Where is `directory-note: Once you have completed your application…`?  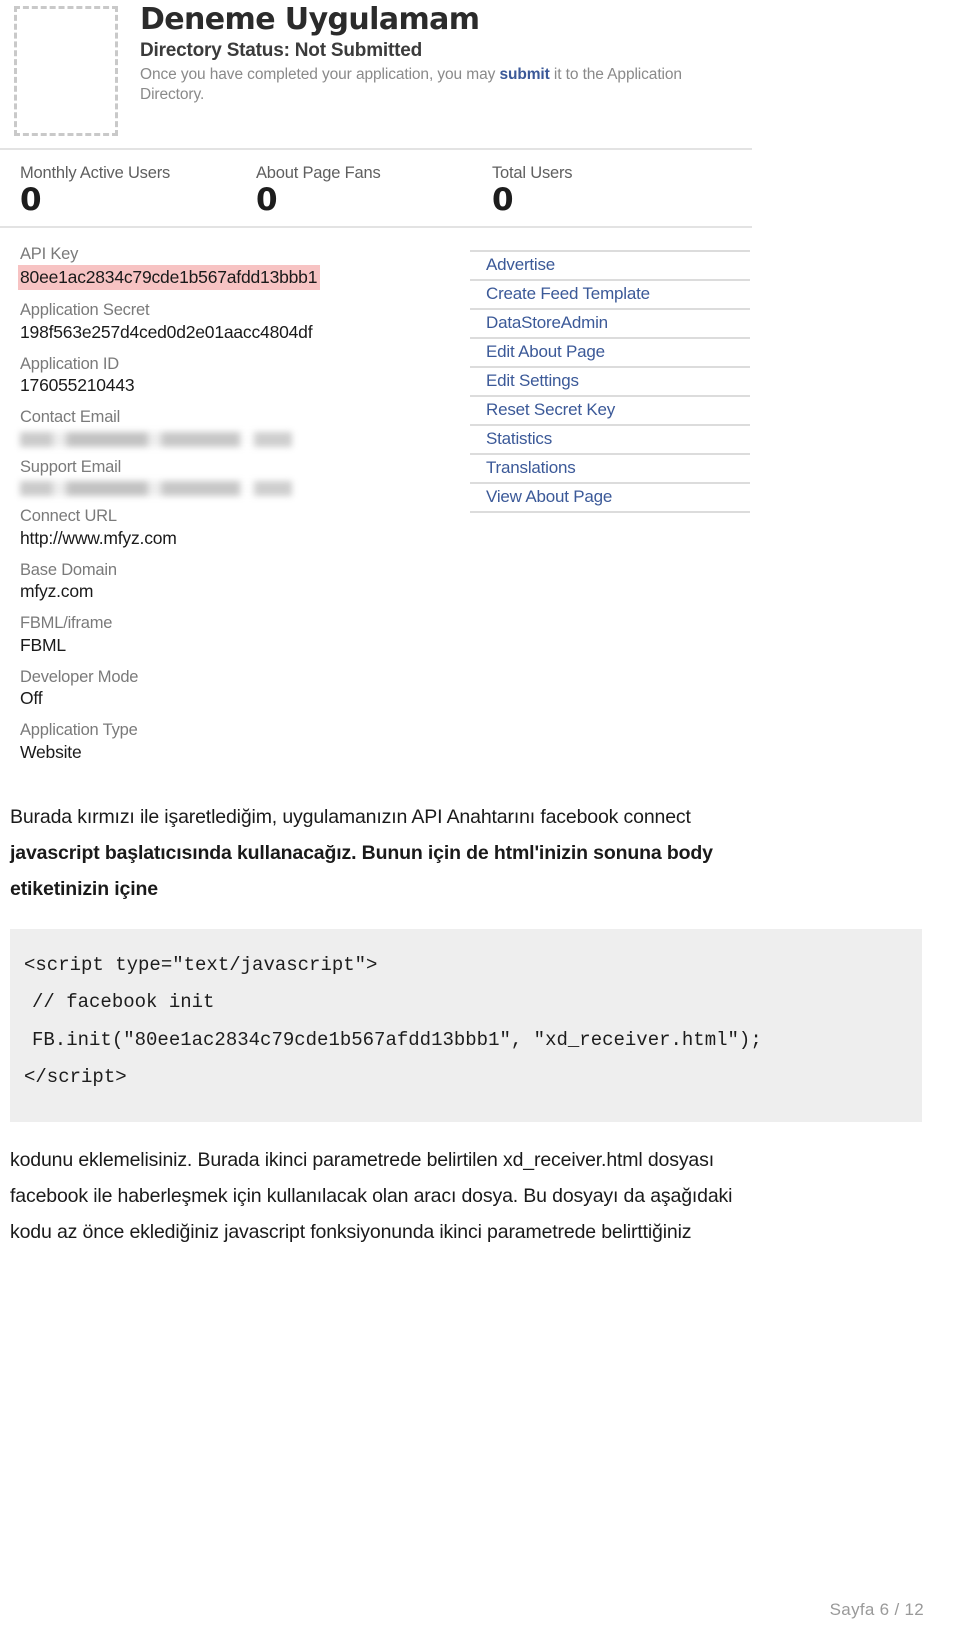 directory-note: Once you have completed your application… is located at coordinates (440, 85).